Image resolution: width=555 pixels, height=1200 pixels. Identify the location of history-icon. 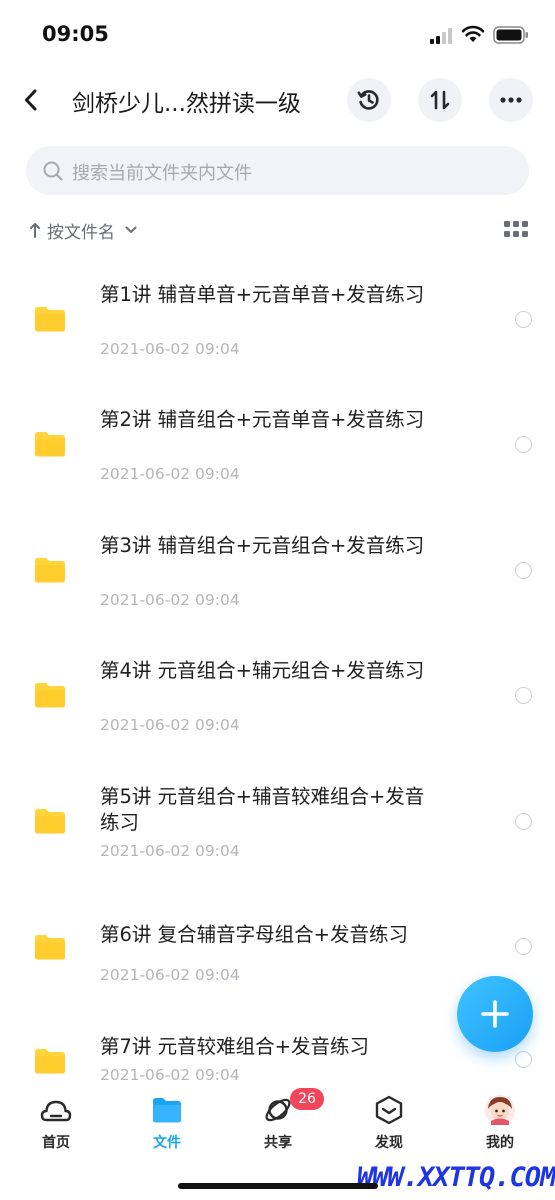
(368, 100).